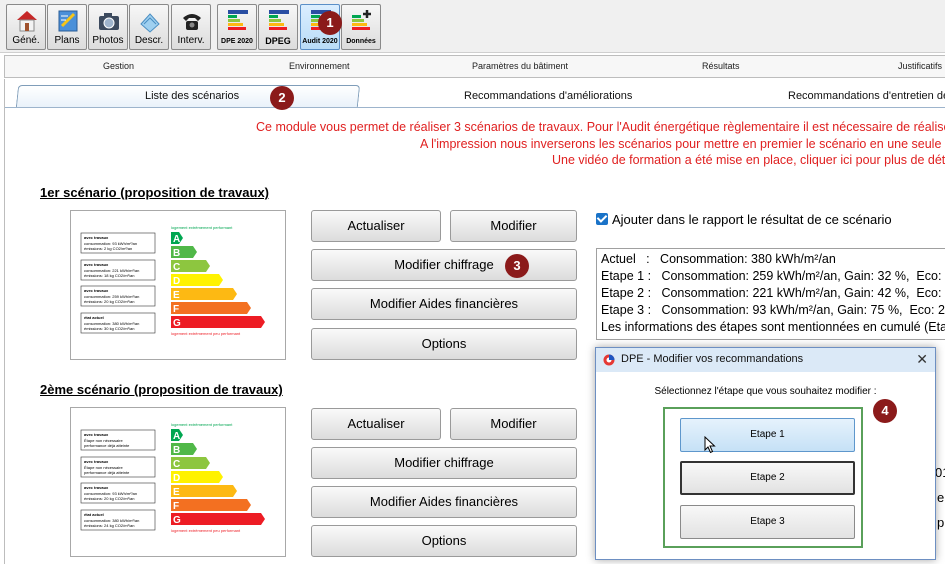 This screenshot has width=945, height=564. Describe the element at coordinates (176, 492) in the screenshot. I see `s2-class-e: E` at that location.